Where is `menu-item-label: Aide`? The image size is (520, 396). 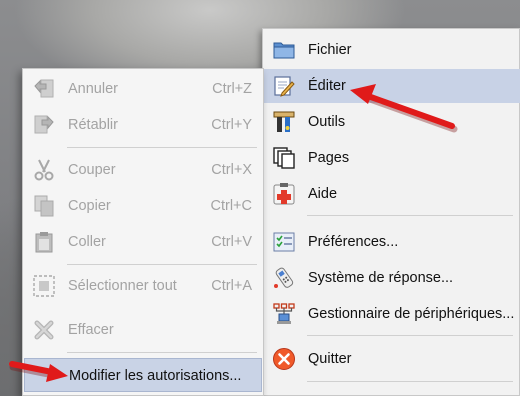 menu-item-label: Aide is located at coordinates (323, 194).